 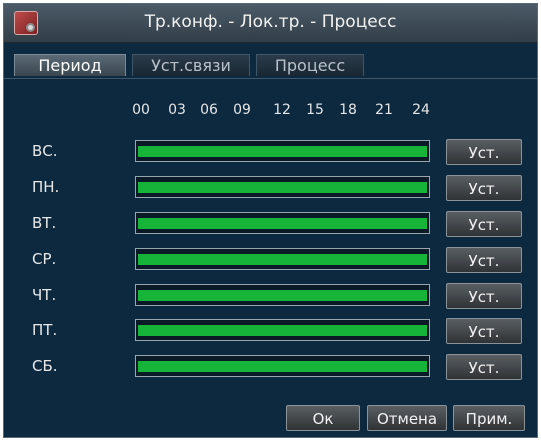 What do you see at coordinates (141, 110) in the screenshot?
I see `hour-tick-label: 00` at bounding box center [141, 110].